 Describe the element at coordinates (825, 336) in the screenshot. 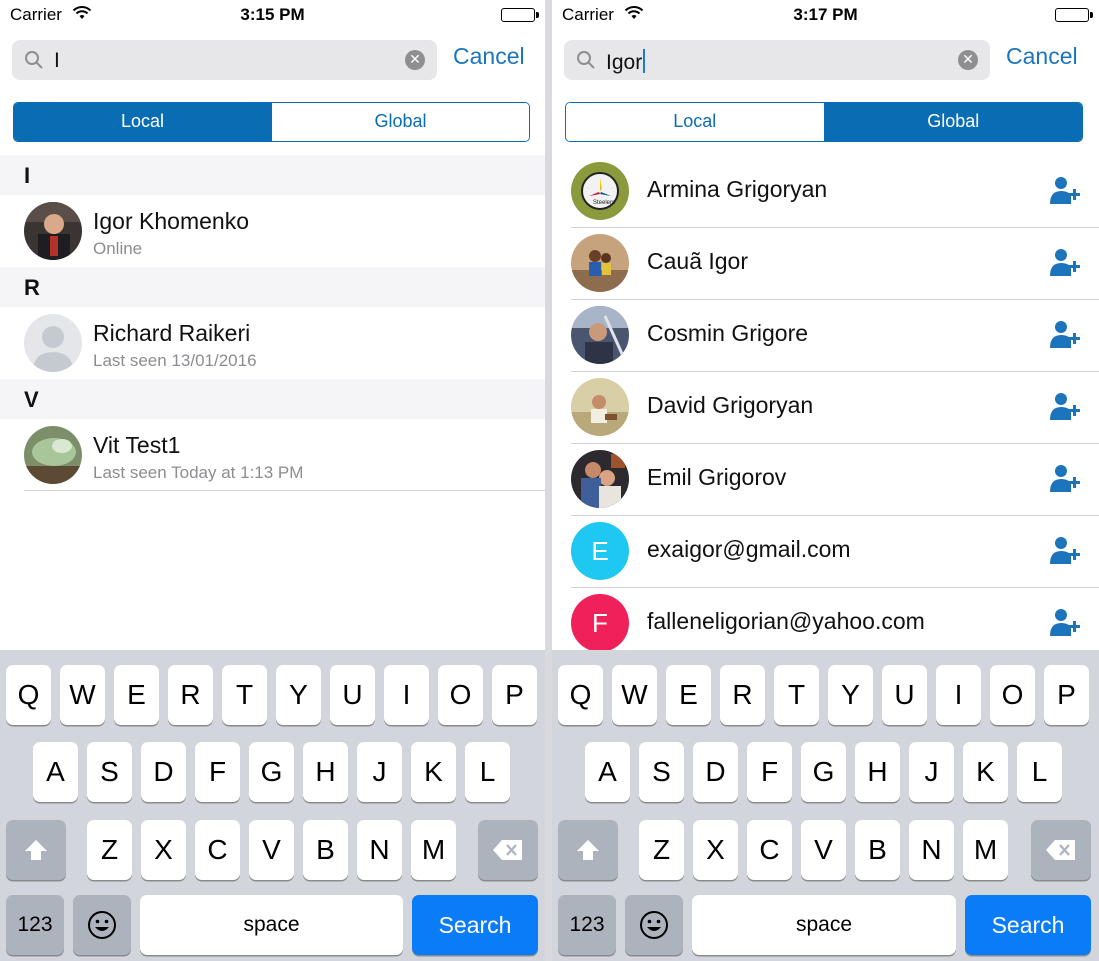

I see `search-result-row: Cosmin Grigore` at that location.